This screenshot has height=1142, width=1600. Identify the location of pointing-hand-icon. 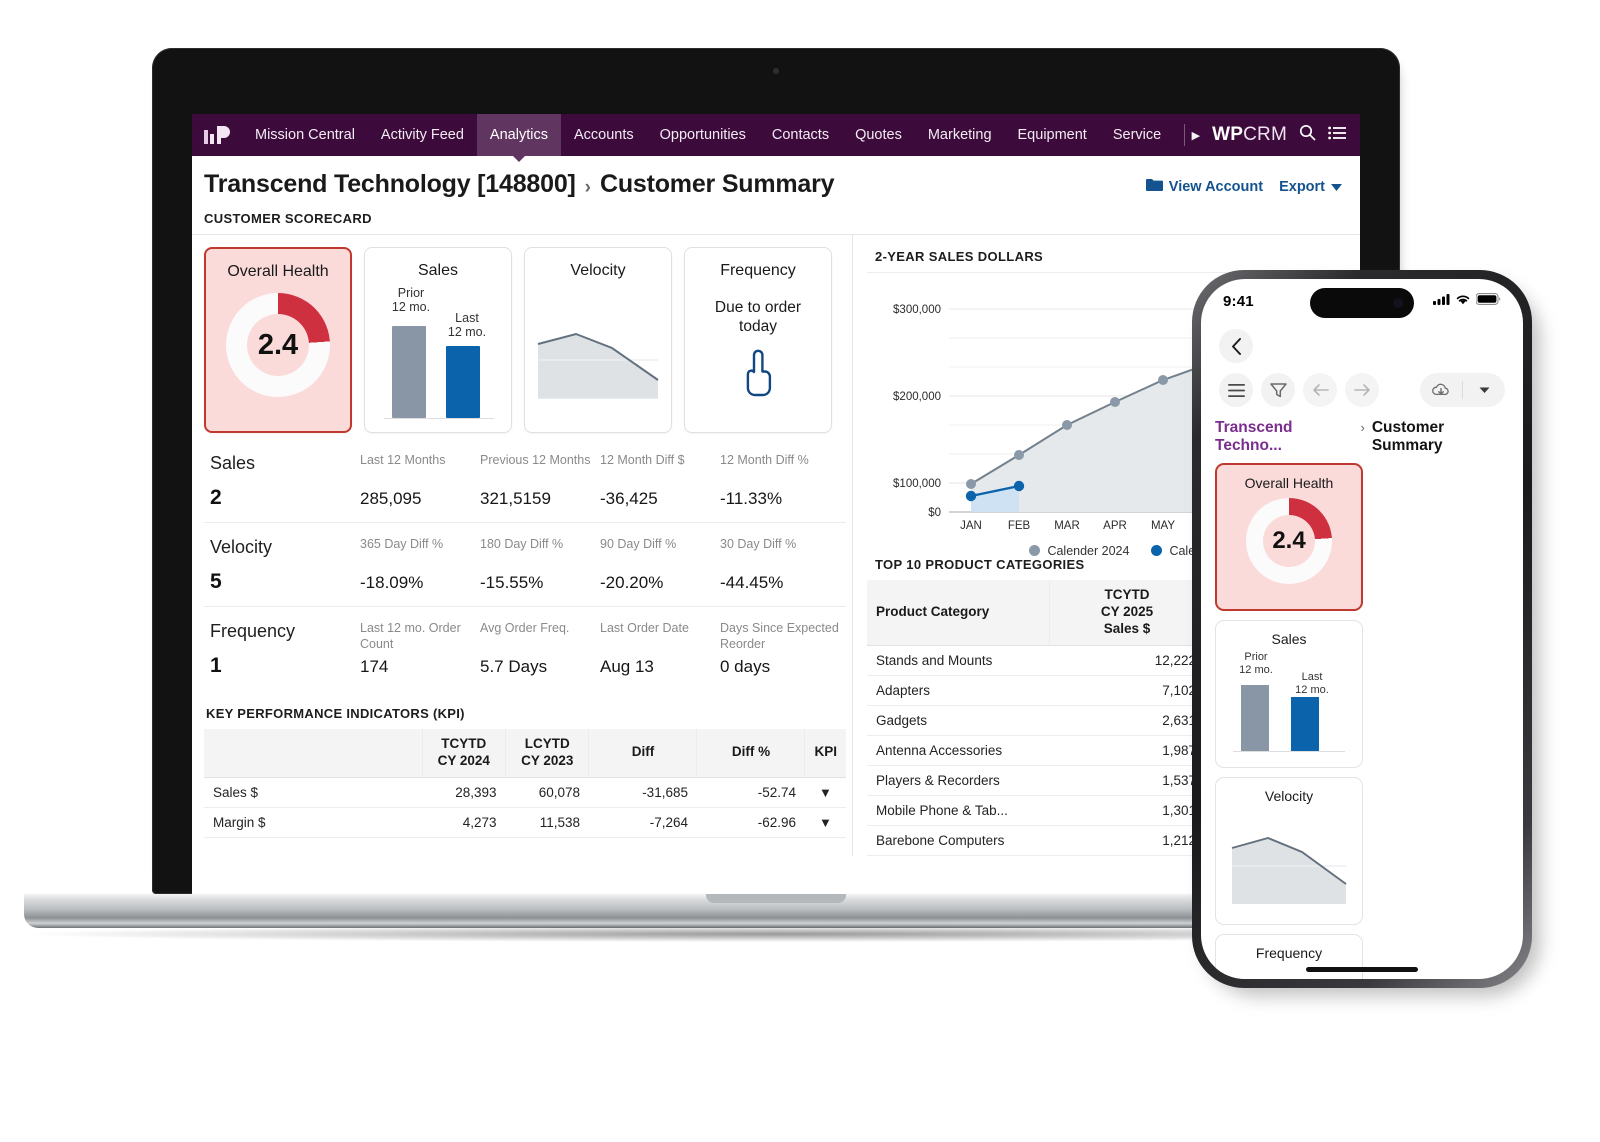
(758, 375).